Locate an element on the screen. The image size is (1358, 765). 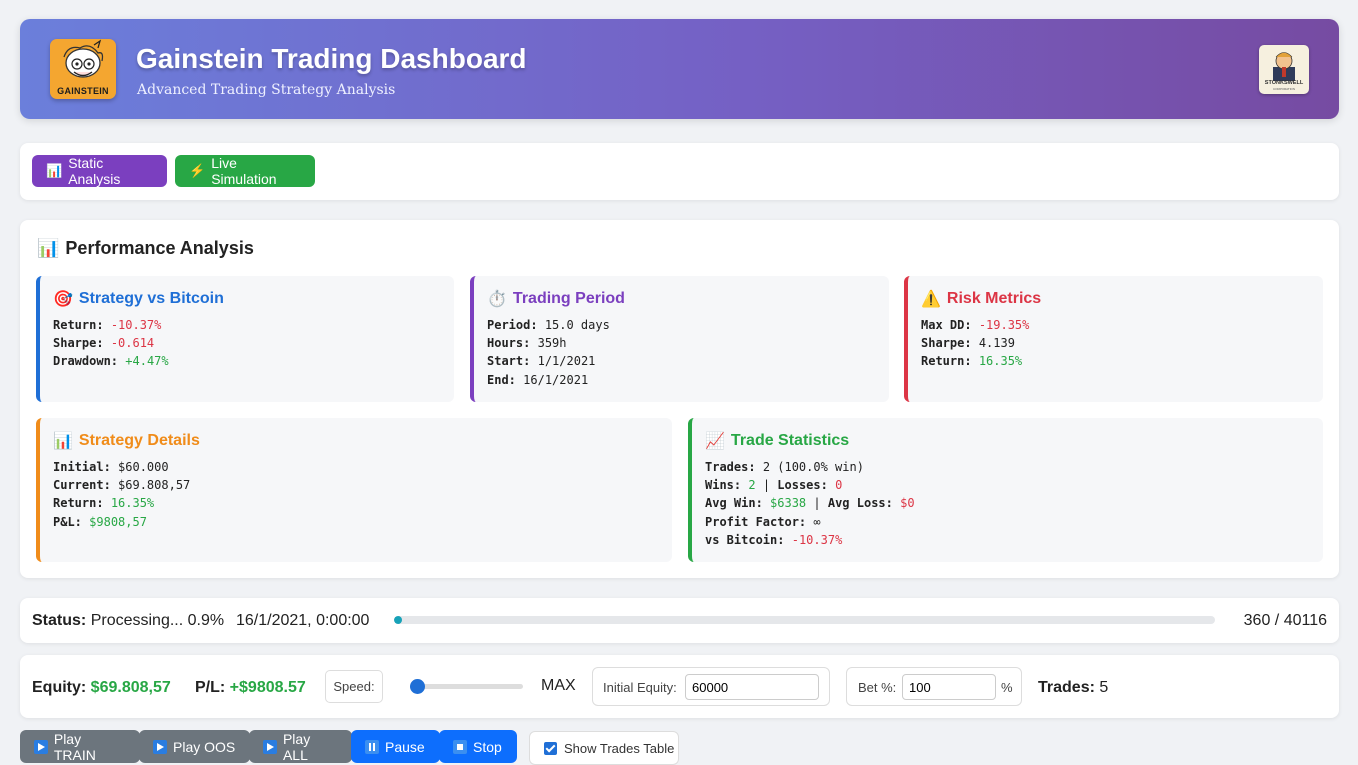
tab-live-simulation: ⚡ Live Simulation is located at coordinates (245, 171).